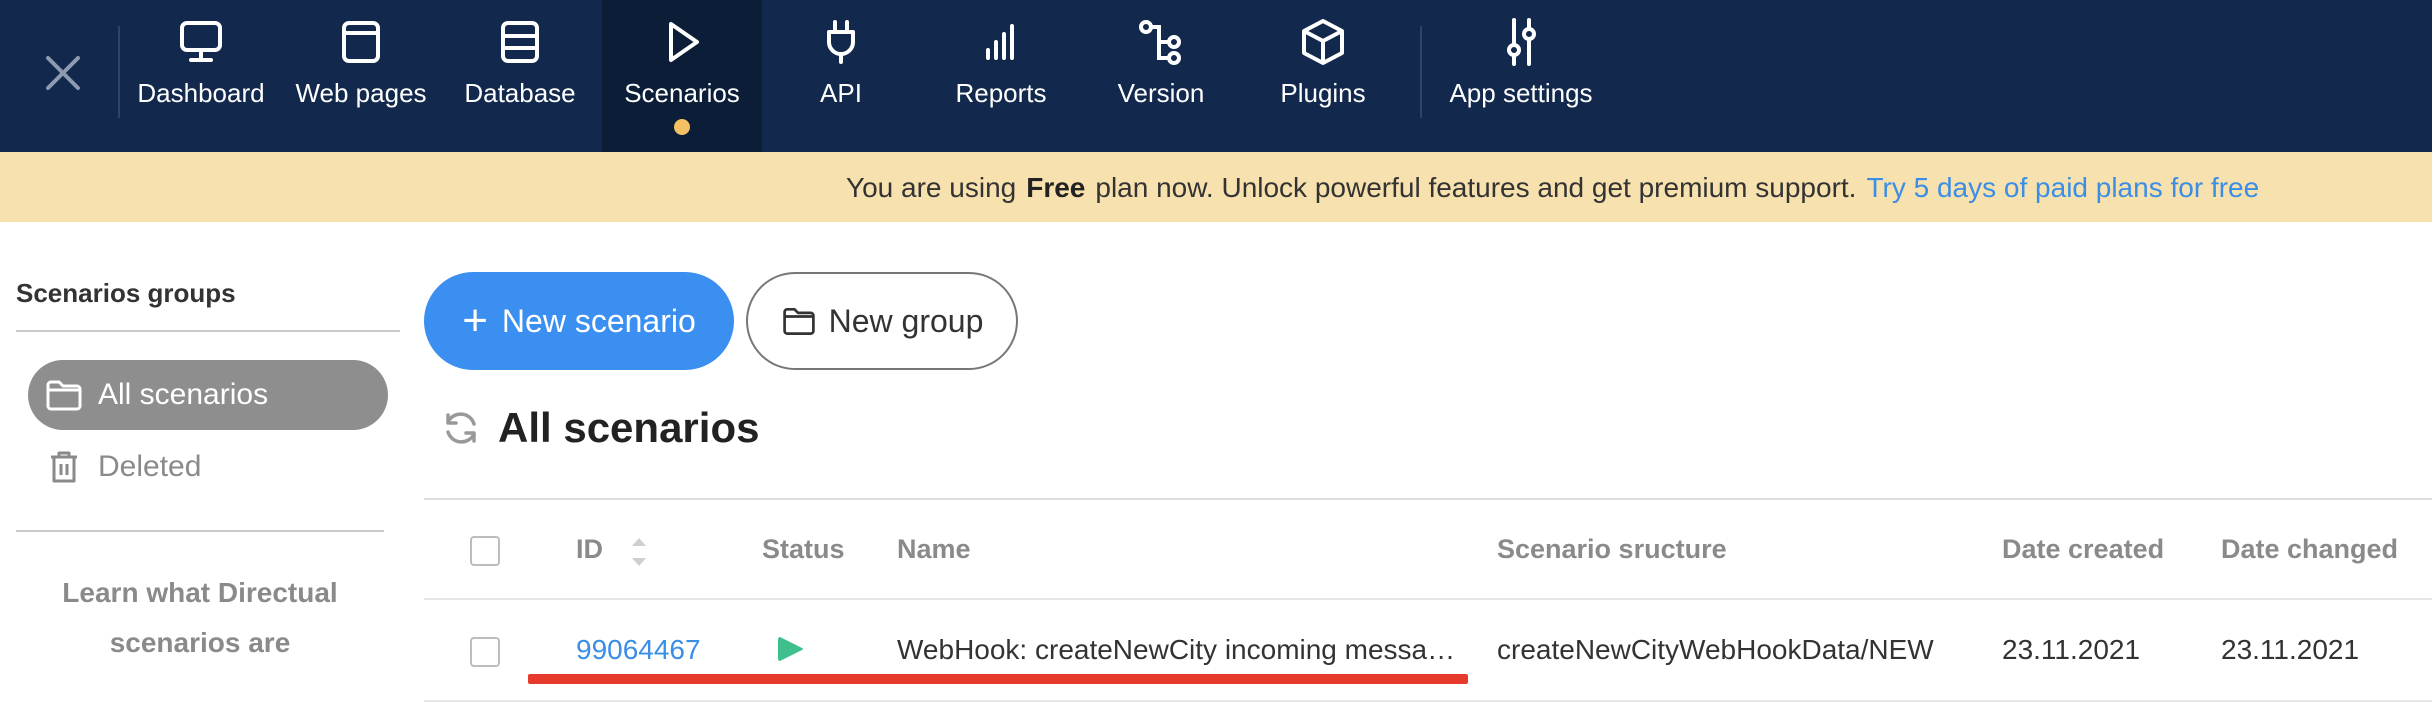 The width and height of the screenshot is (2432, 708). I want to click on nav-label: Version, so click(1161, 93).